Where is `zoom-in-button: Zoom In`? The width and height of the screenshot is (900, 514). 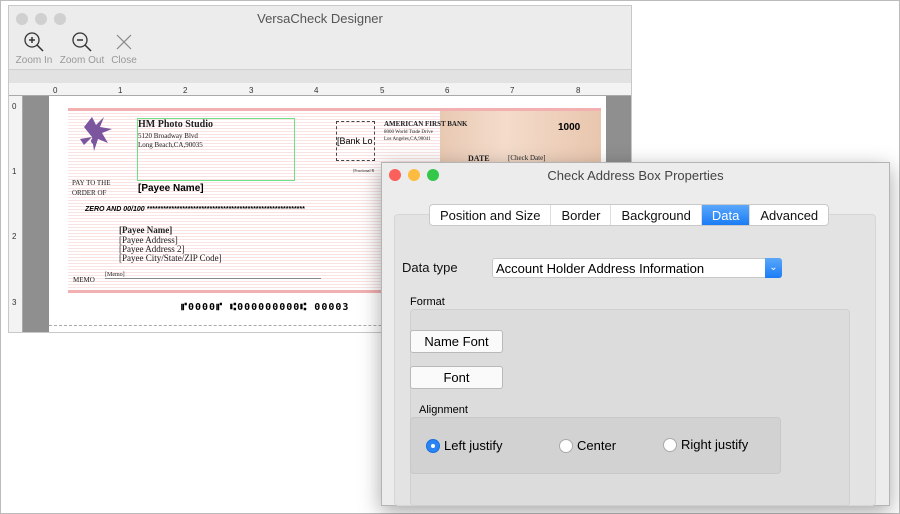
zoom-in-button: Zoom In is located at coordinates (34, 48).